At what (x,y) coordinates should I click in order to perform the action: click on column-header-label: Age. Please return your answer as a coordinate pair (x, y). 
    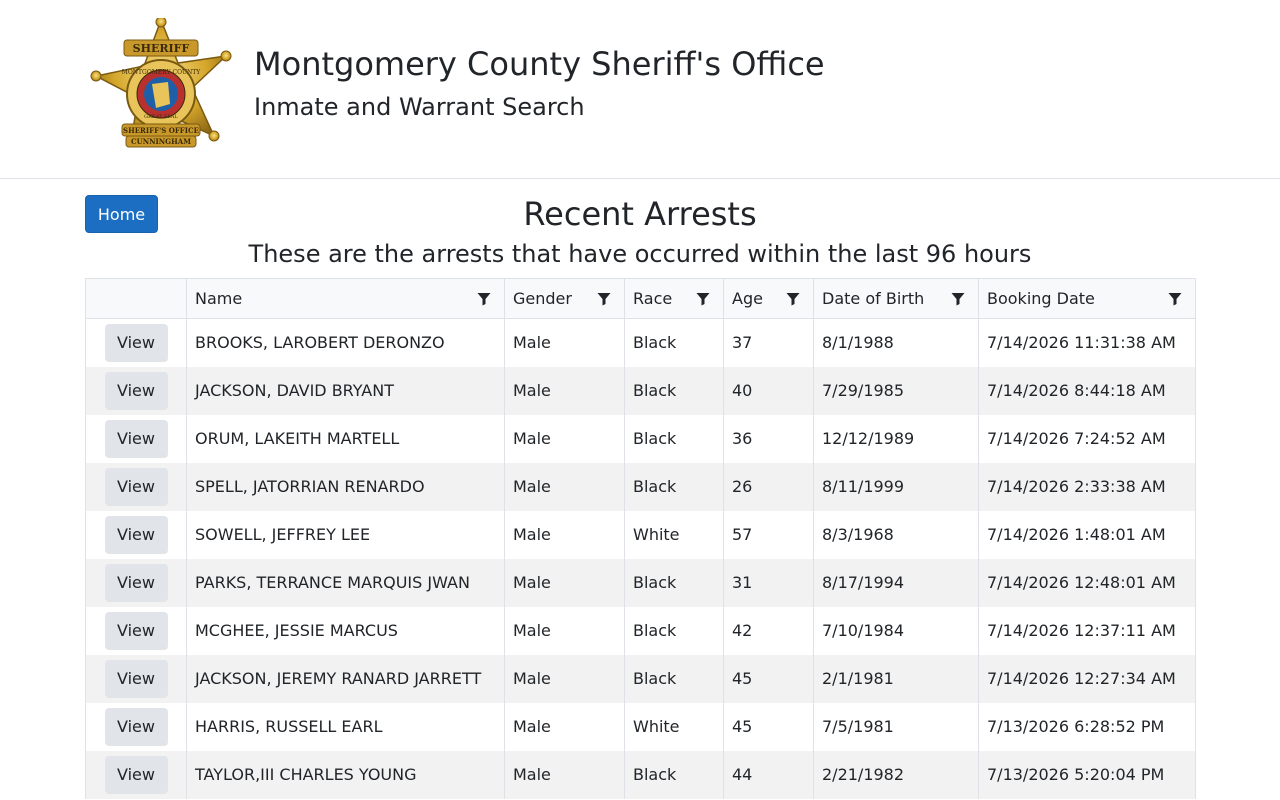
    Looking at the image, I should click on (747, 298).